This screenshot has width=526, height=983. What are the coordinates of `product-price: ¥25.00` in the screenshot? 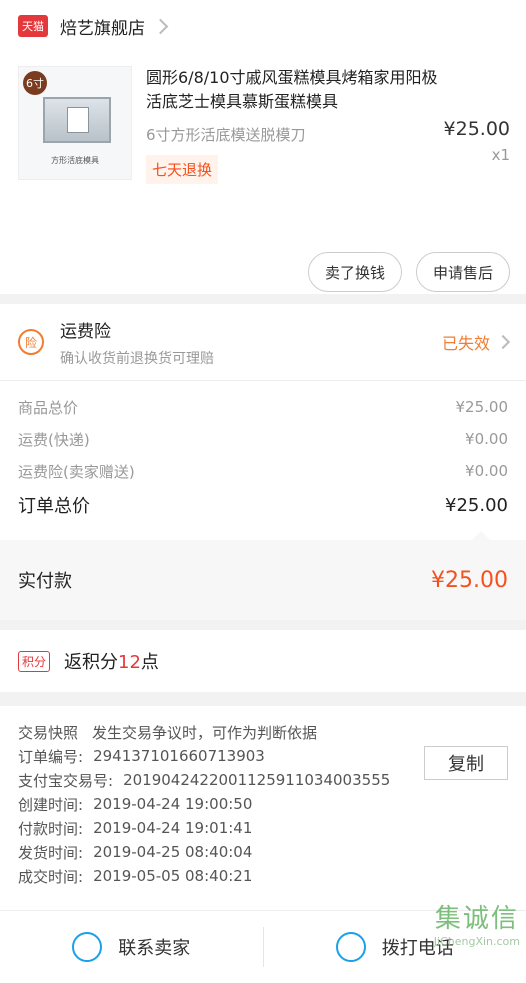 It's located at (477, 129).